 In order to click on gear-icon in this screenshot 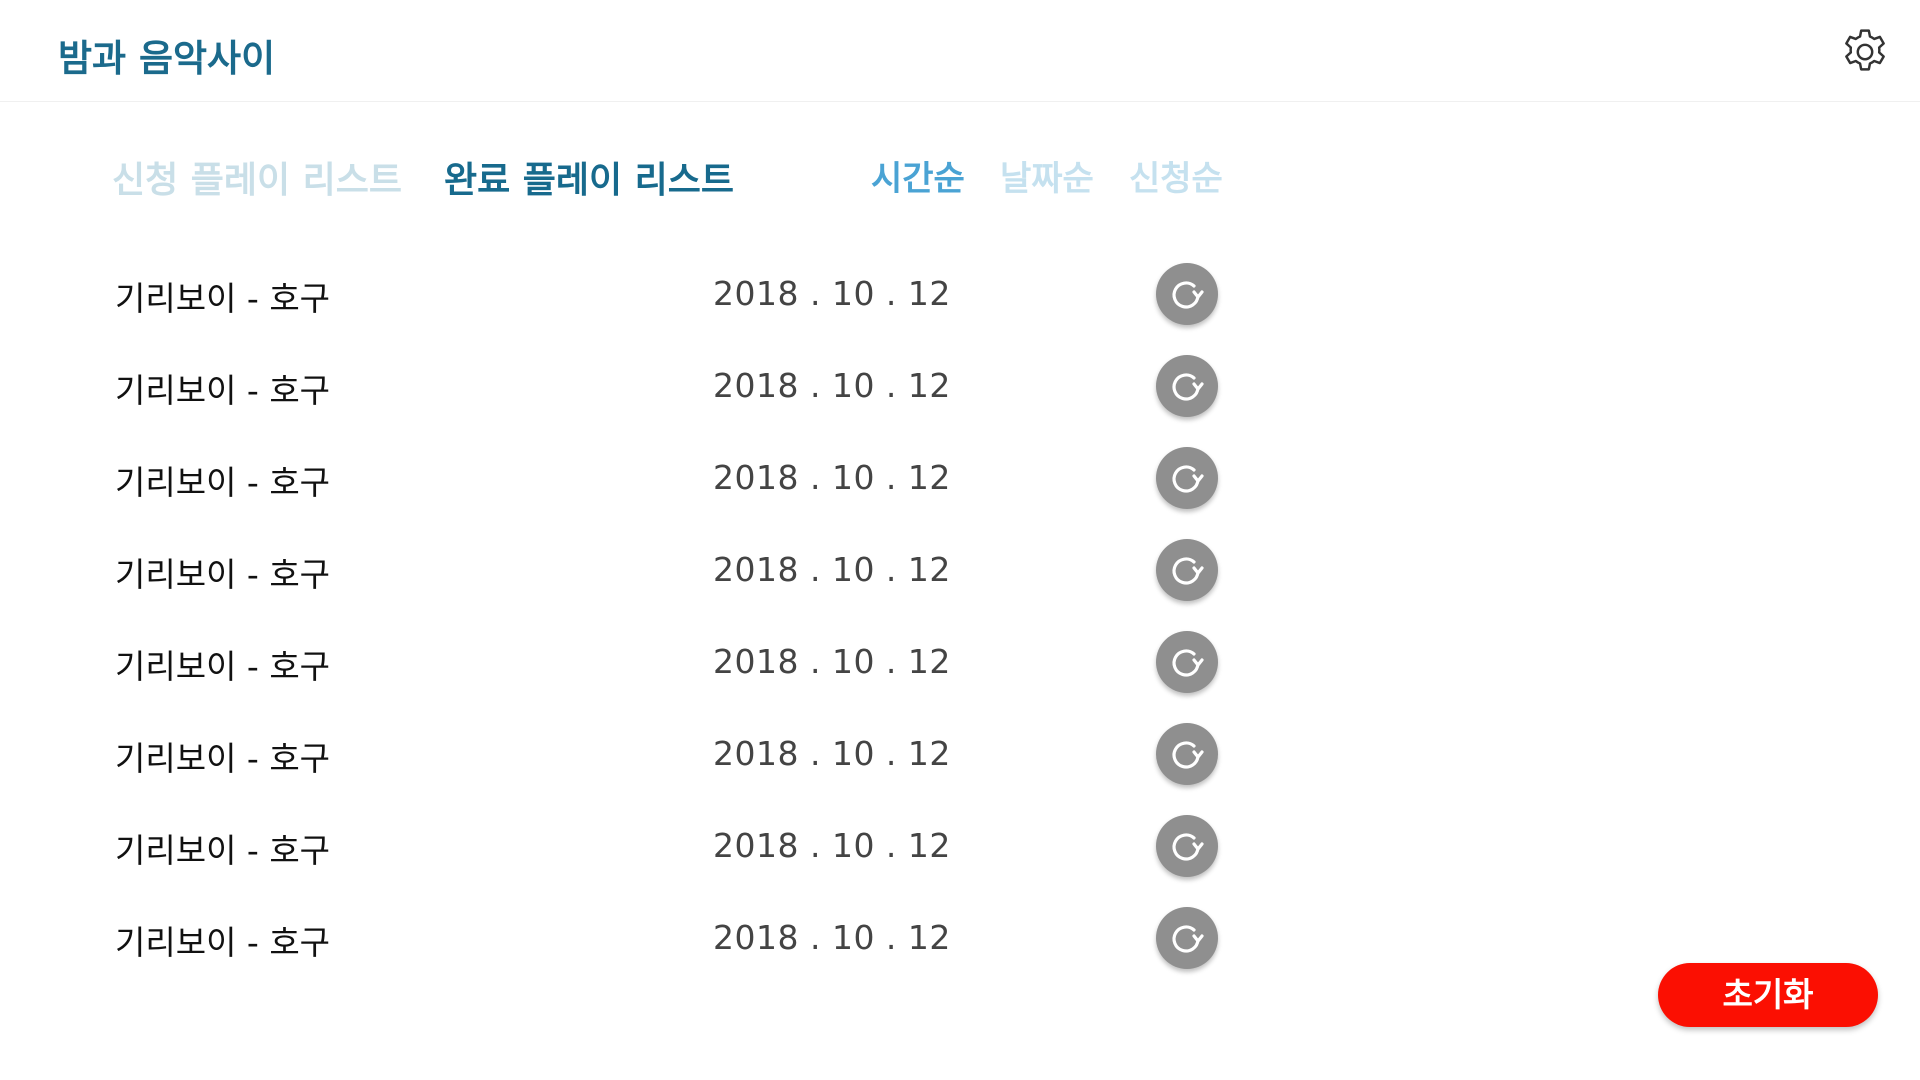, I will do `click(1865, 50)`.